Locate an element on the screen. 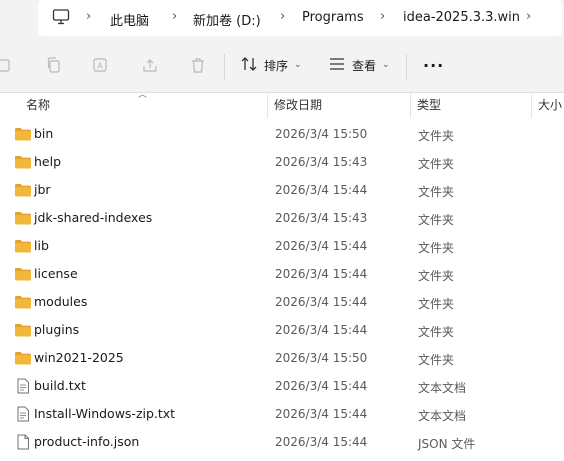 This screenshot has height=461, width=564. column-date: 修改日期 is located at coordinates (298, 104).